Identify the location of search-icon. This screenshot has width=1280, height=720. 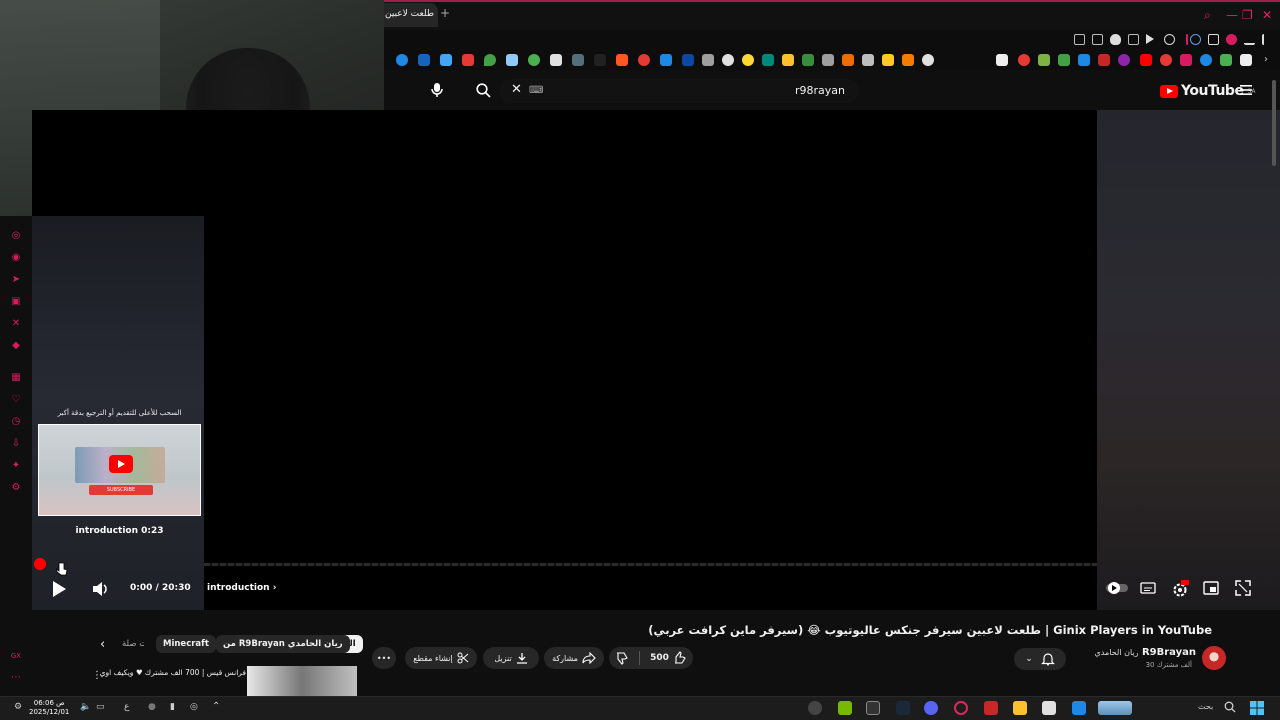
(483, 90).